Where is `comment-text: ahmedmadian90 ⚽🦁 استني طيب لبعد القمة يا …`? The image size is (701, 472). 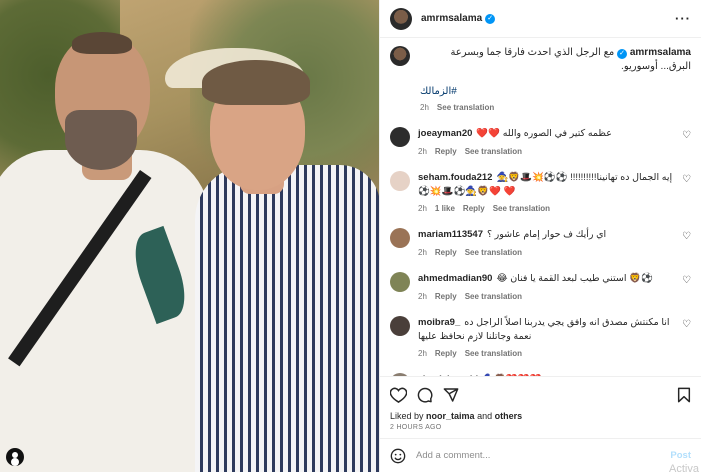 comment-text: ahmedmadian90 ⚽🦁 استني طيب لبعد القمة يا … is located at coordinates (546, 279).